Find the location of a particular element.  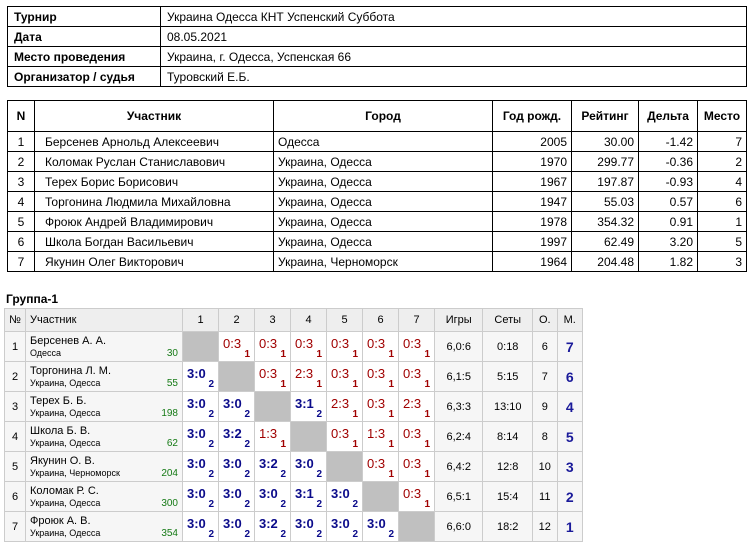

player-city: Украина, Черноморск is located at coordinates (75, 473).